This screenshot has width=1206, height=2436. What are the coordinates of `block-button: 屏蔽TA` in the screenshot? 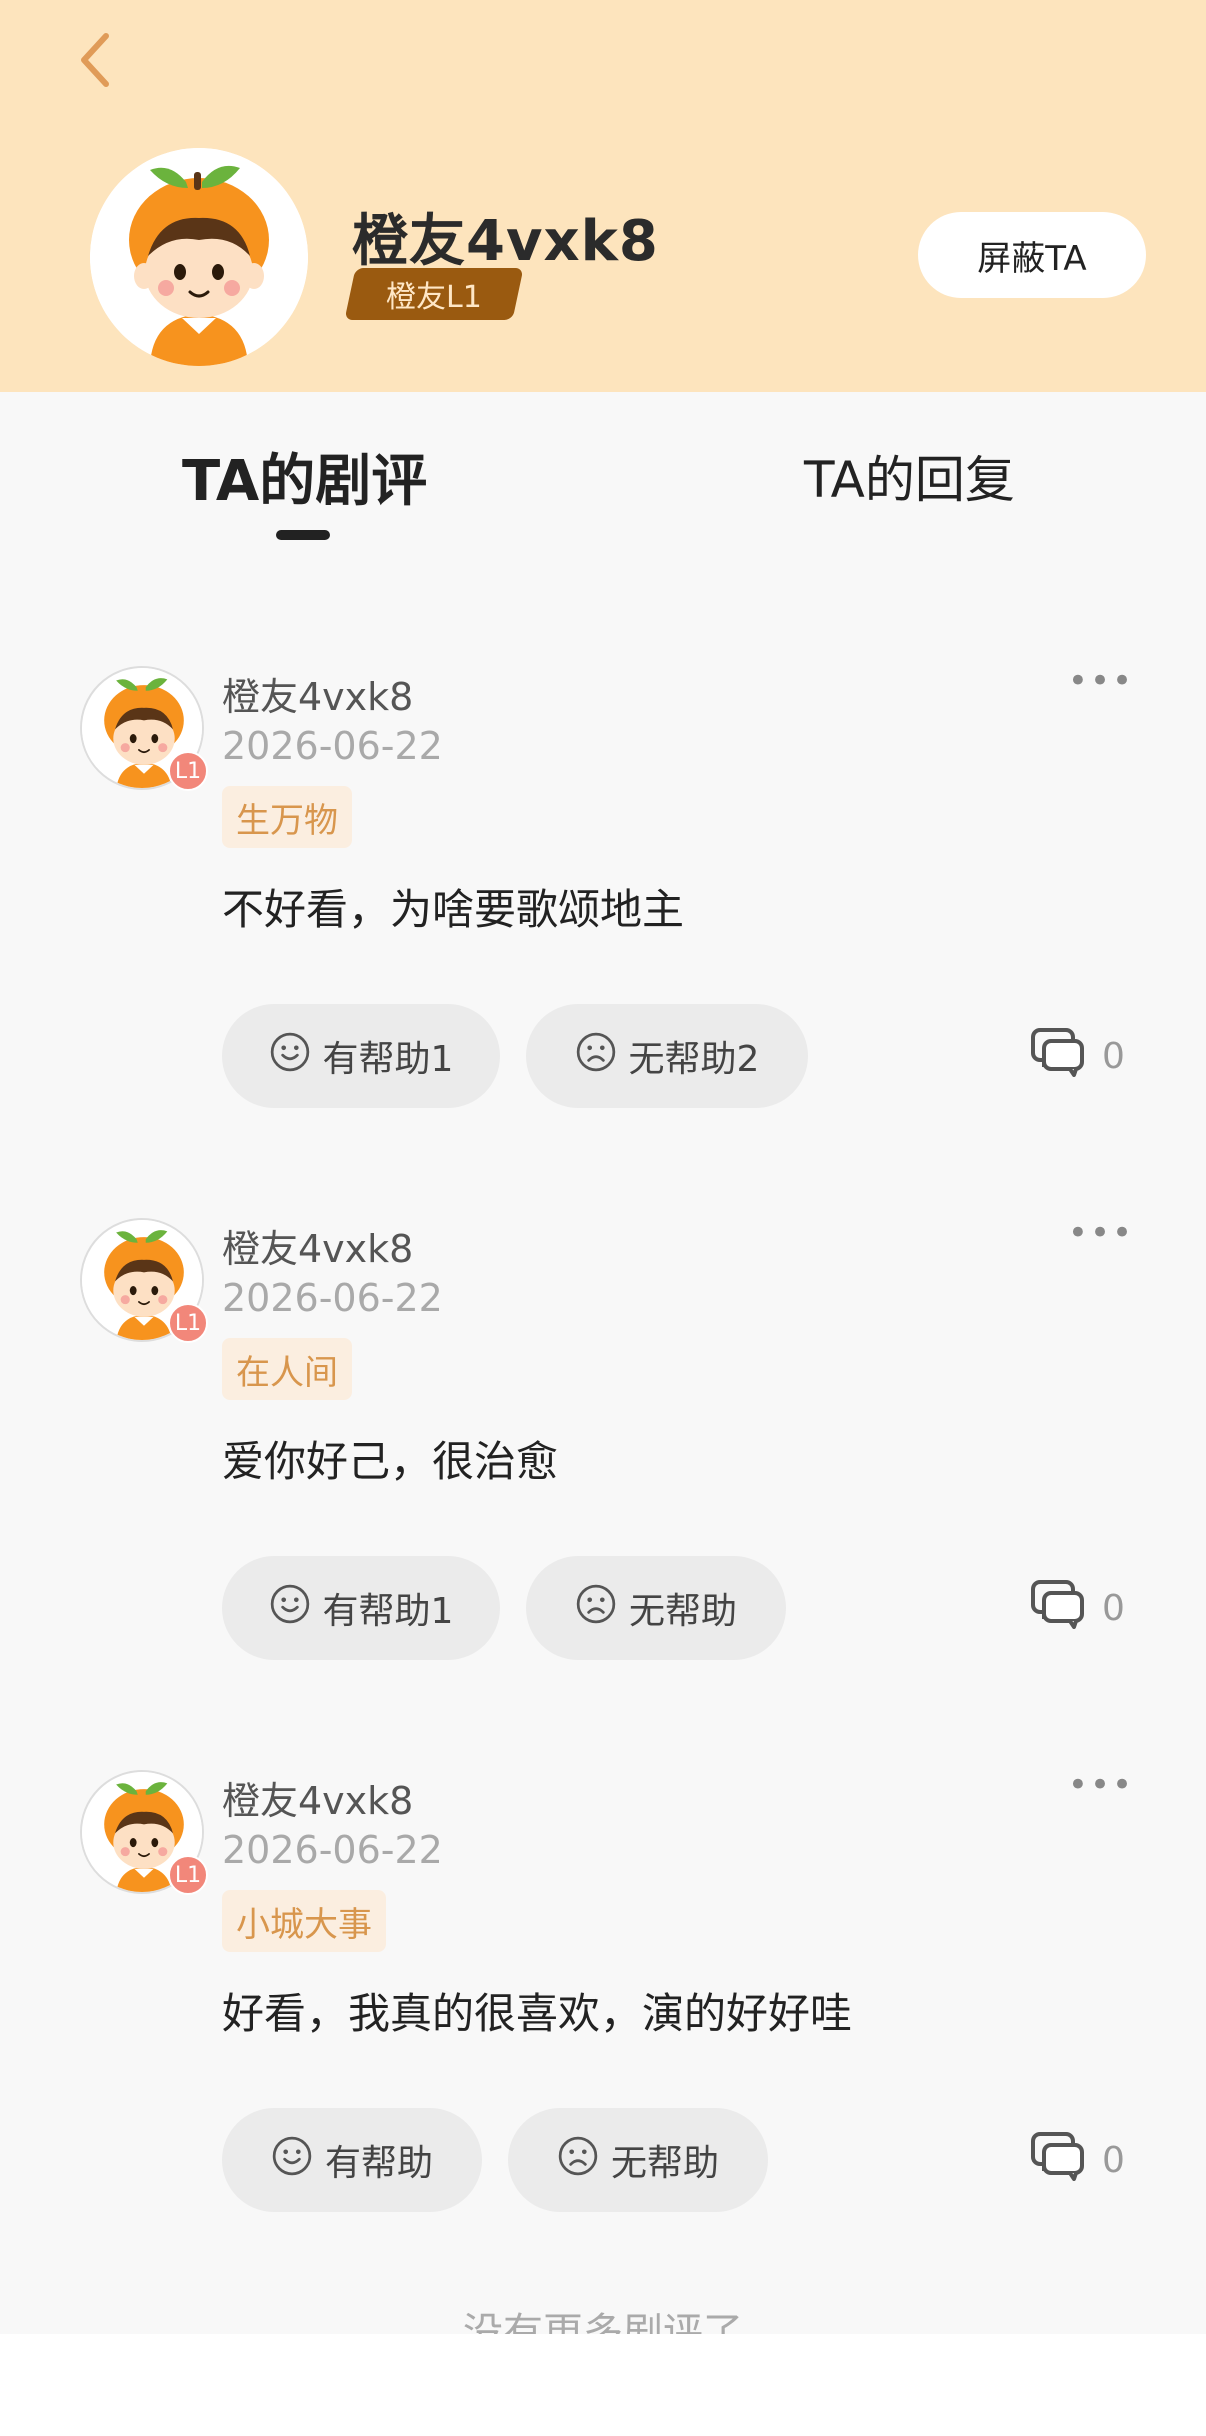 It's located at (1032, 255).